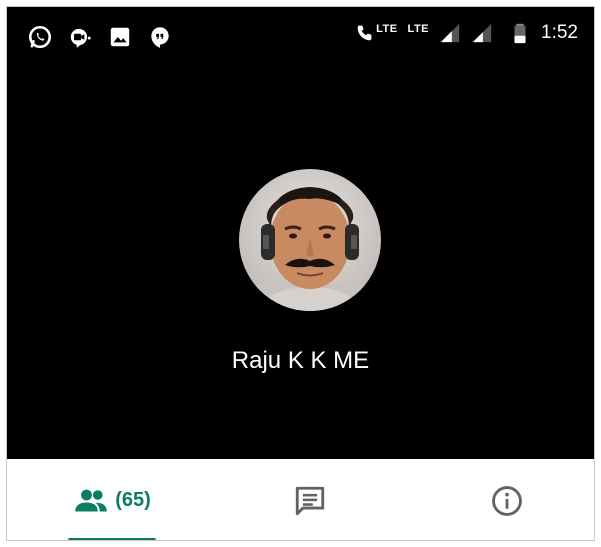 The image size is (601, 547). Describe the element at coordinates (300, 360) in the screenshot. I see `contact-name: Raju K K ME` at that location.